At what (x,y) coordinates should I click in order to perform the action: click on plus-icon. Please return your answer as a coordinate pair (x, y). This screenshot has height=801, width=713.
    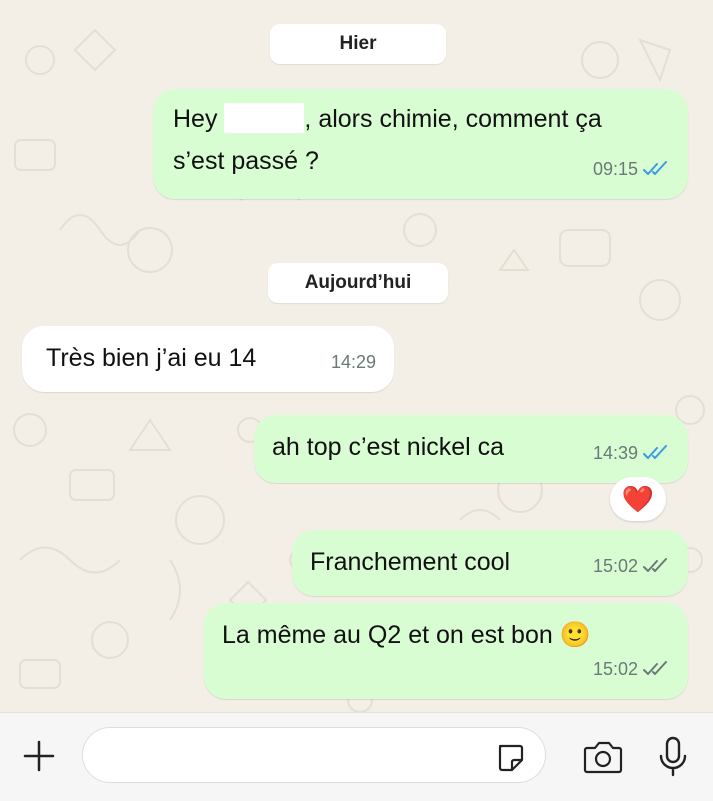
    Looking at the image, I should click on (39, 756).